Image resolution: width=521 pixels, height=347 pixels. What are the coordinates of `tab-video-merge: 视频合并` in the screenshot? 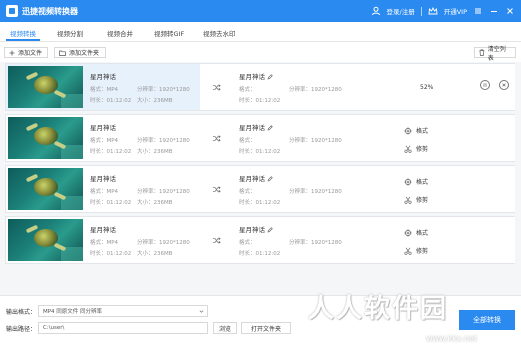 It's located at (120, 33).